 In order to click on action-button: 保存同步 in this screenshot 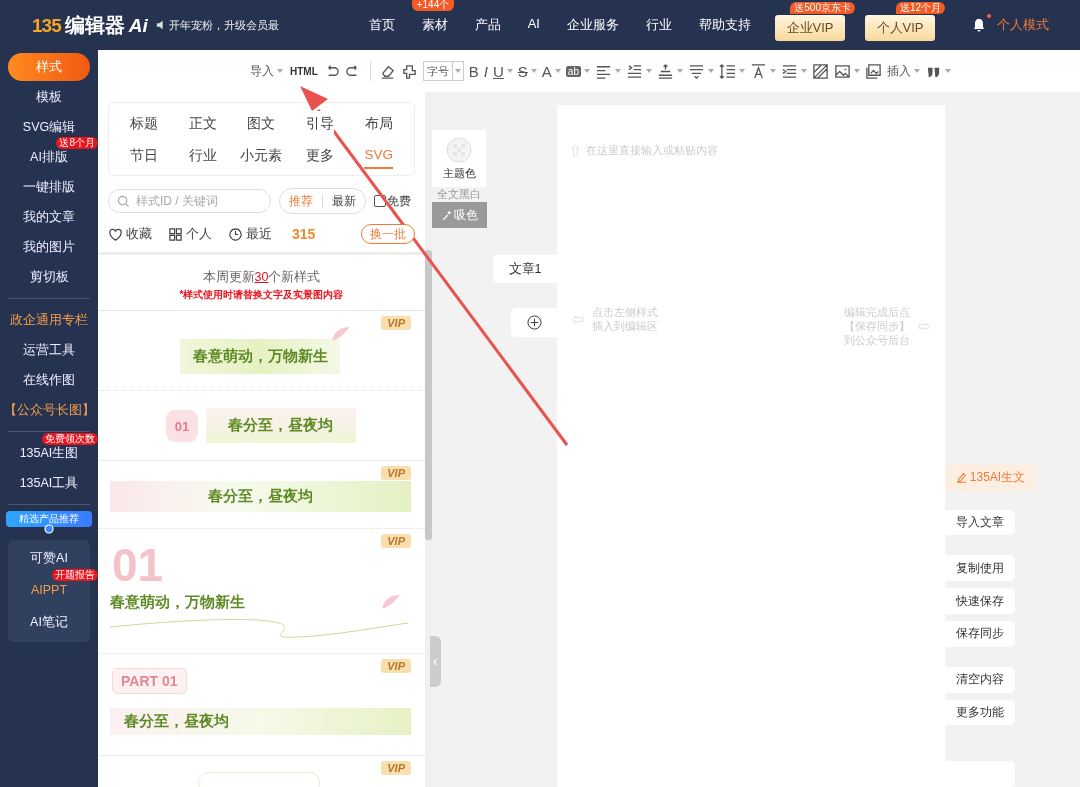, I will do `click(980, 633)`.